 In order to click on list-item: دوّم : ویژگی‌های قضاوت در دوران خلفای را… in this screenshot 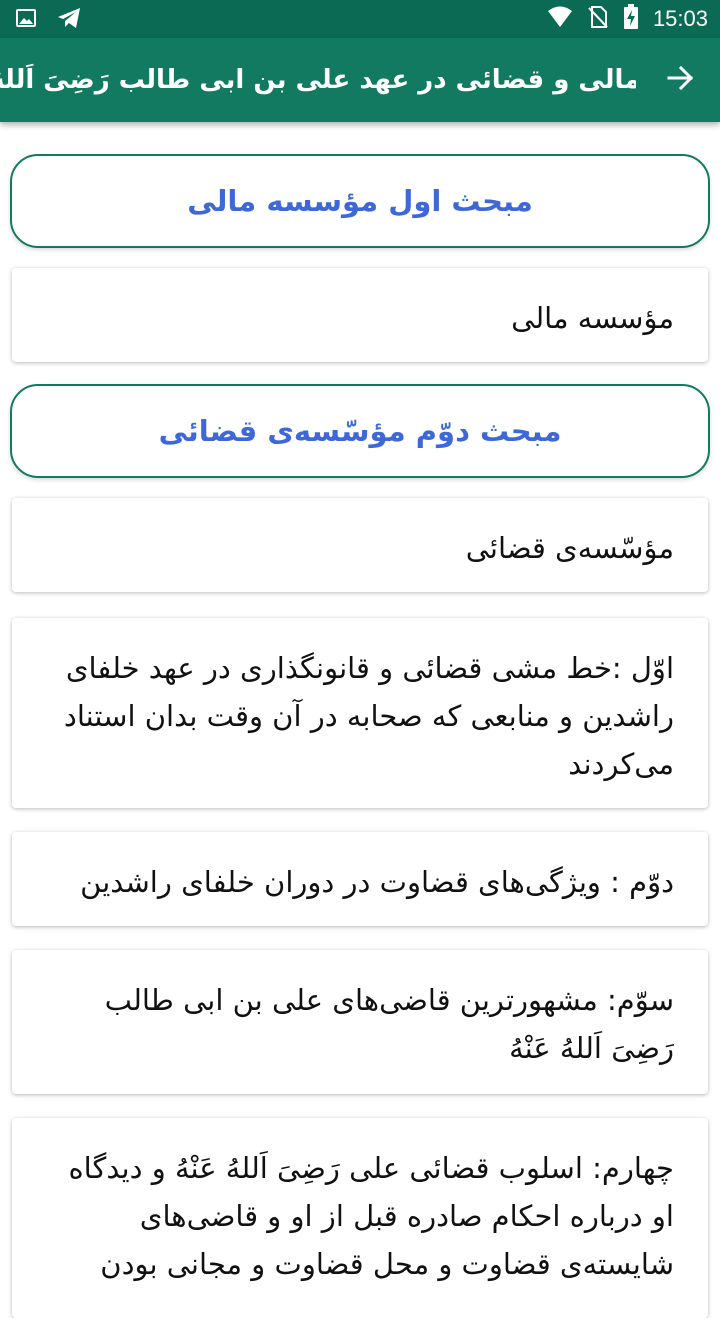, I will do `click(360, 879)`.